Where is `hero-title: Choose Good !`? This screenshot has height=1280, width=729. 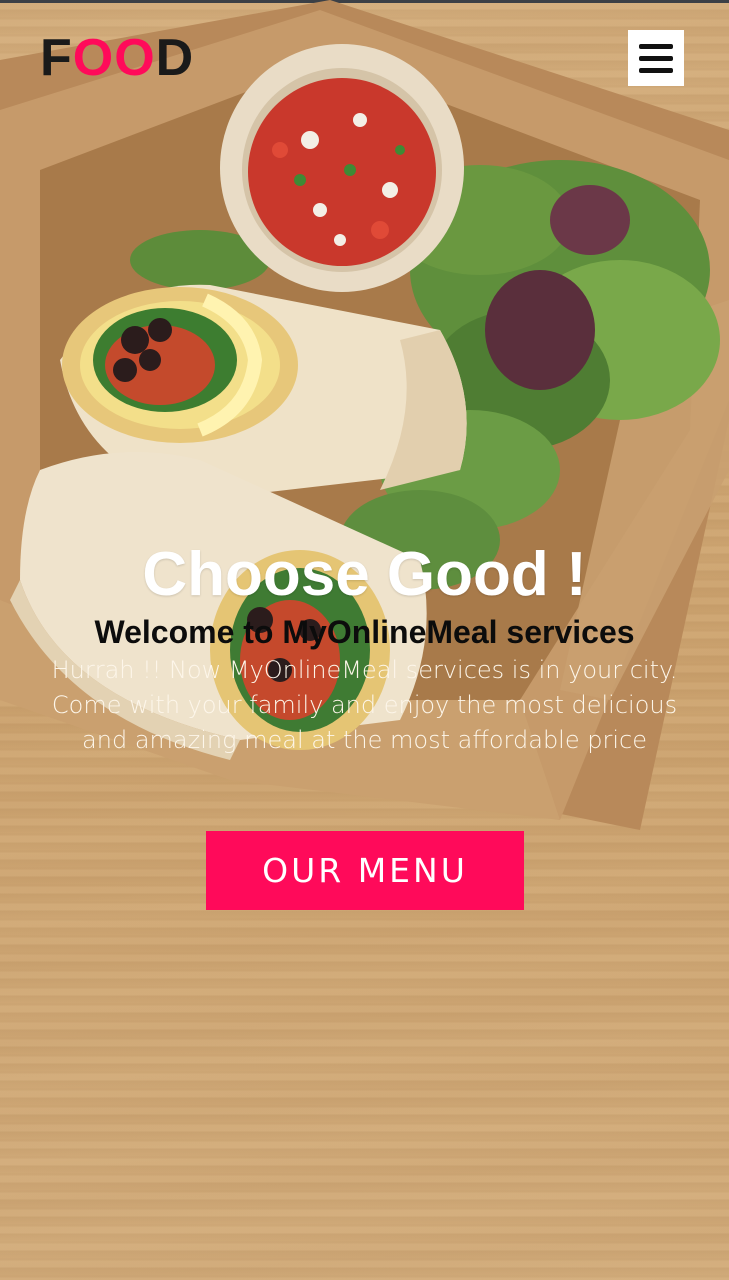
hero-title: Choose Good ! is located at coordinates (364, 574).